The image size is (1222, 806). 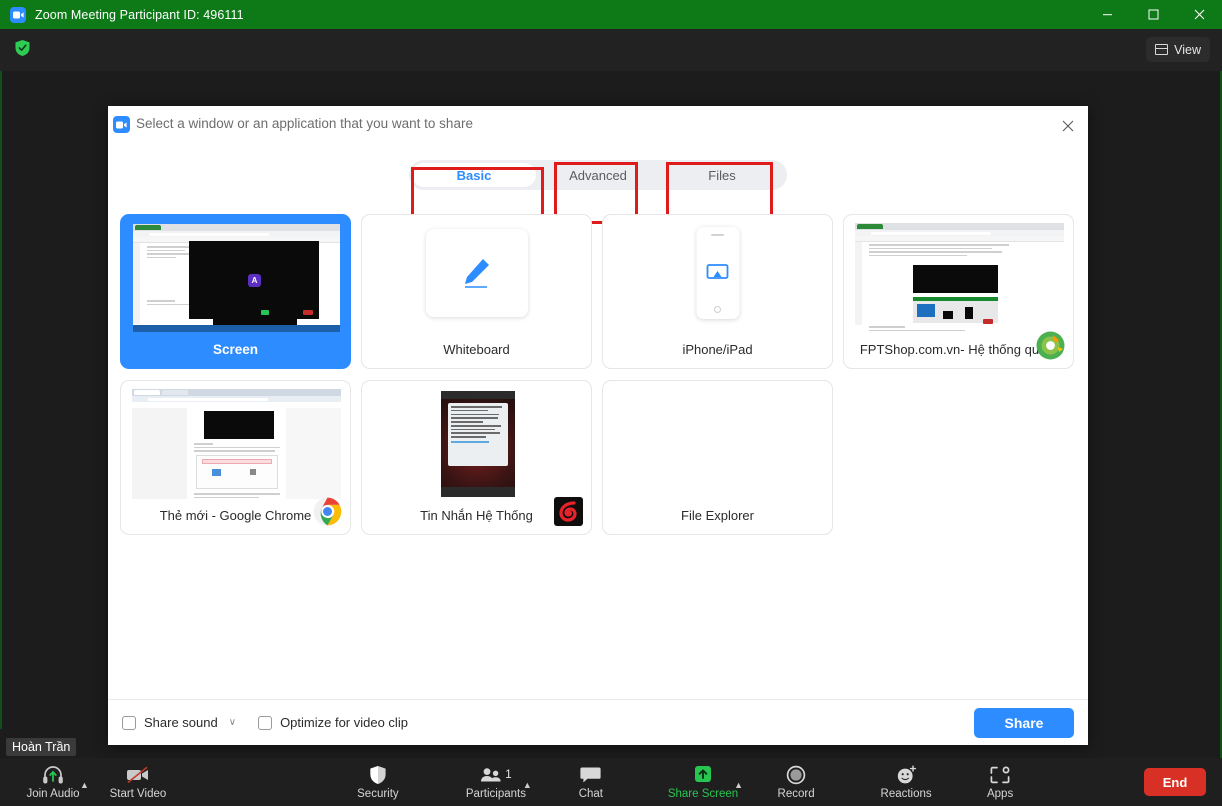 I want to click on toolbar-label: Participants, so click(x=495, y=793).